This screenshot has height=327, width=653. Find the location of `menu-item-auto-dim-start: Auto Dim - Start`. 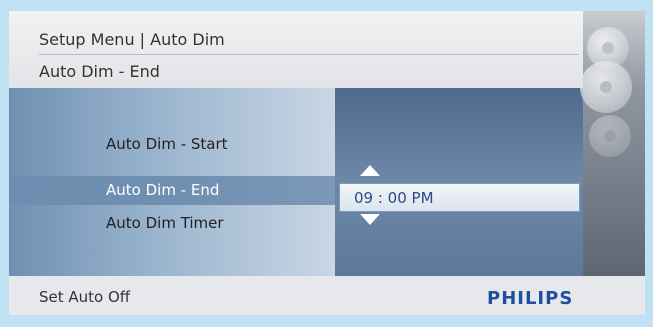

menu-item-auto-dim-start: Auto Dim - Start is located at coordinates (167, 144).